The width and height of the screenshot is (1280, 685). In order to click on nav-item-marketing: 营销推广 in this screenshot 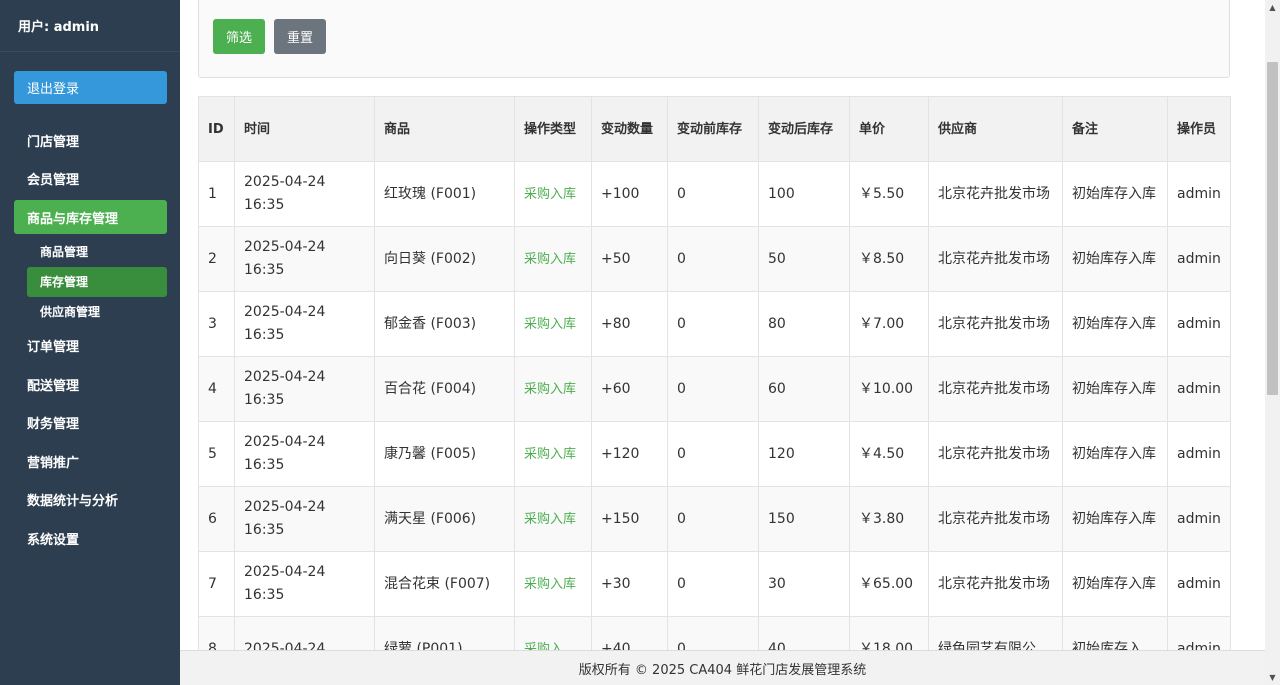, I will do `click(90, 461)`.